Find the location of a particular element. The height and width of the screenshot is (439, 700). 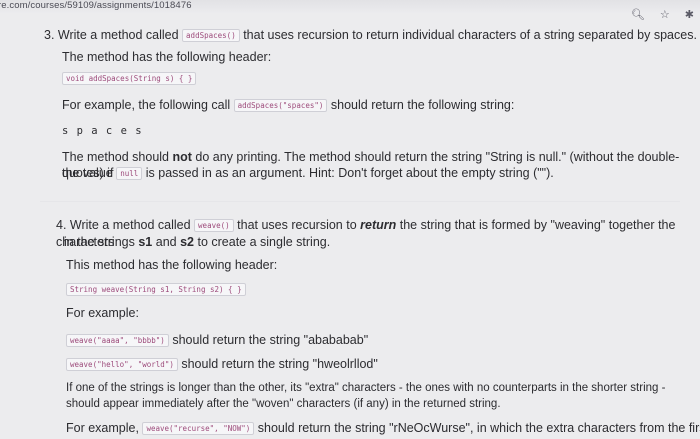

q4-intro-text-5: to create a single string. is located at coordinates (264, 242).